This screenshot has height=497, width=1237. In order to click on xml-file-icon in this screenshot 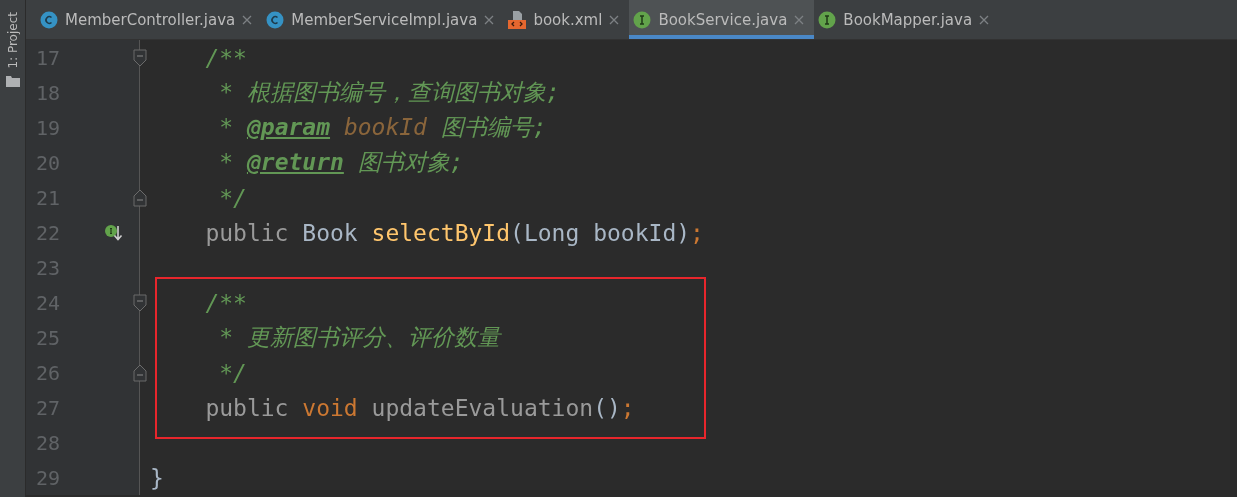, I will do `click(517, 19)`.